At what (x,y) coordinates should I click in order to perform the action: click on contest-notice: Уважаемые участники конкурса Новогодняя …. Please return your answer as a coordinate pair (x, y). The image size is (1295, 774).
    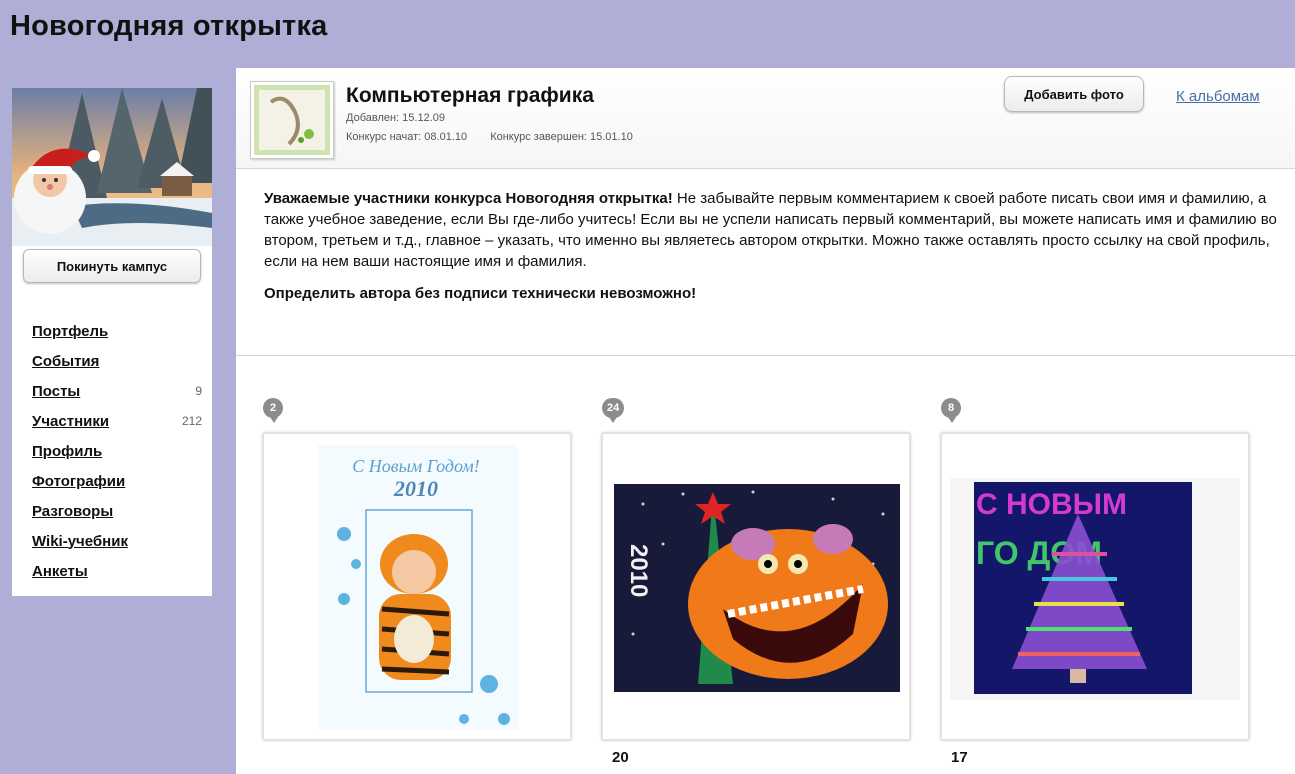
    Looking at the image, I should click on (771, 251).